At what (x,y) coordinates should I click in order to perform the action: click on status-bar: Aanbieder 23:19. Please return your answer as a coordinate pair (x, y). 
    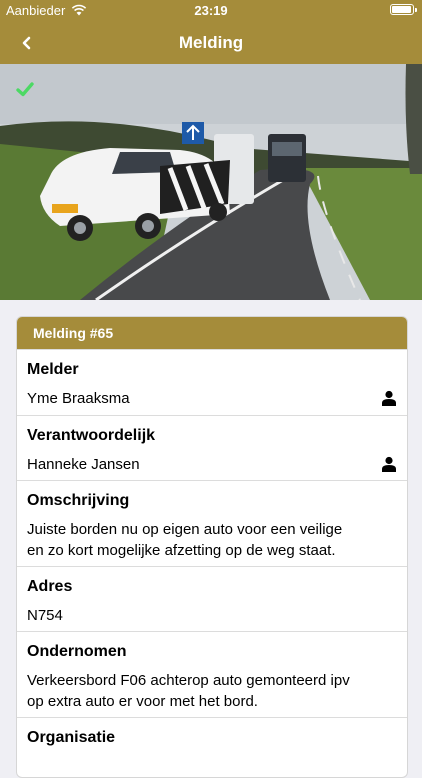
    Looking at the image, I should click on (211, 11).